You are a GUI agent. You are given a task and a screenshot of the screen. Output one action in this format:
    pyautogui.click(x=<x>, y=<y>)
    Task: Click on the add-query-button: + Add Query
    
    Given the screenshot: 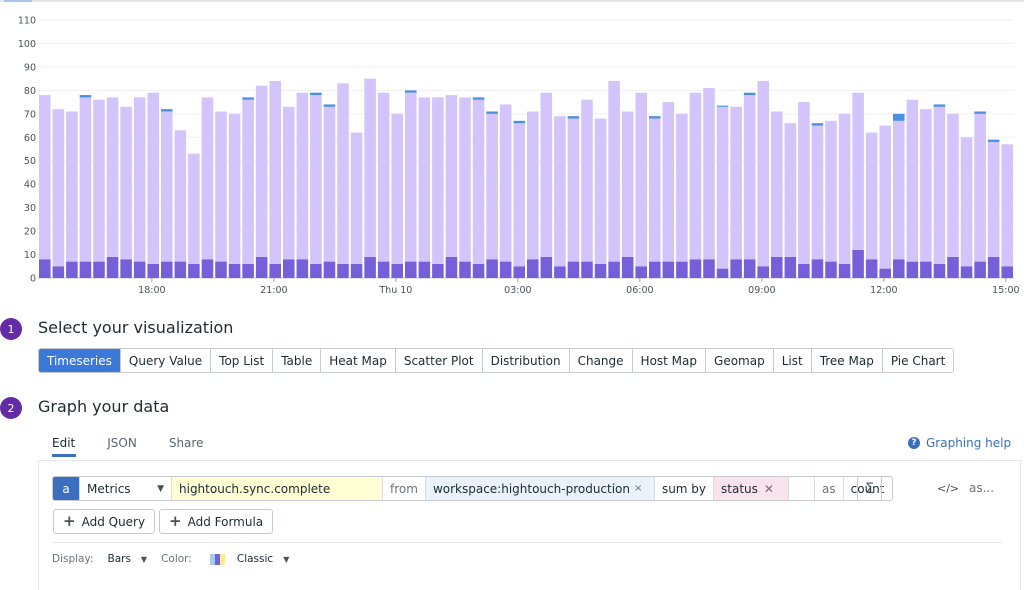 What is the action you would take?
    pyautogui.click(x=104, y=521)
    